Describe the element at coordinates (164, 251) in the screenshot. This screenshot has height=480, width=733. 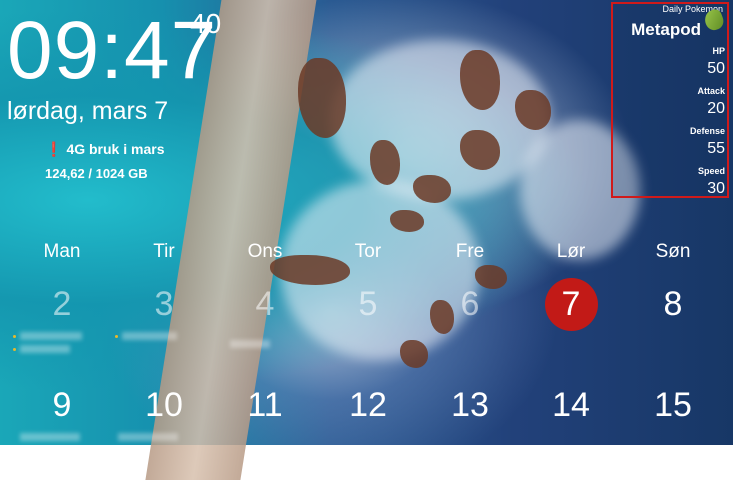
I see `weekday-tue: Tir` at that location.